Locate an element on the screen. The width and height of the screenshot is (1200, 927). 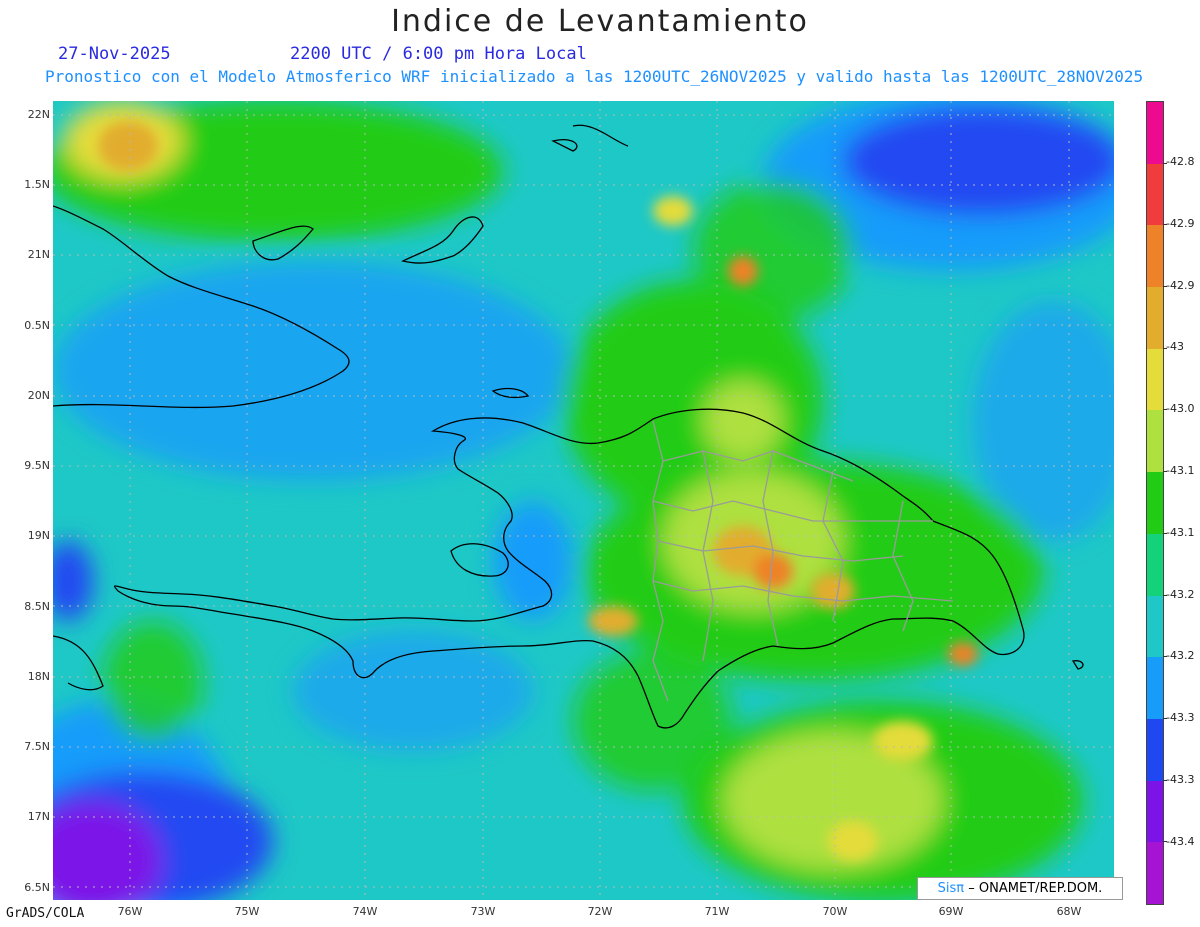
lon-label: 76W is located at coordinates (130, 911).